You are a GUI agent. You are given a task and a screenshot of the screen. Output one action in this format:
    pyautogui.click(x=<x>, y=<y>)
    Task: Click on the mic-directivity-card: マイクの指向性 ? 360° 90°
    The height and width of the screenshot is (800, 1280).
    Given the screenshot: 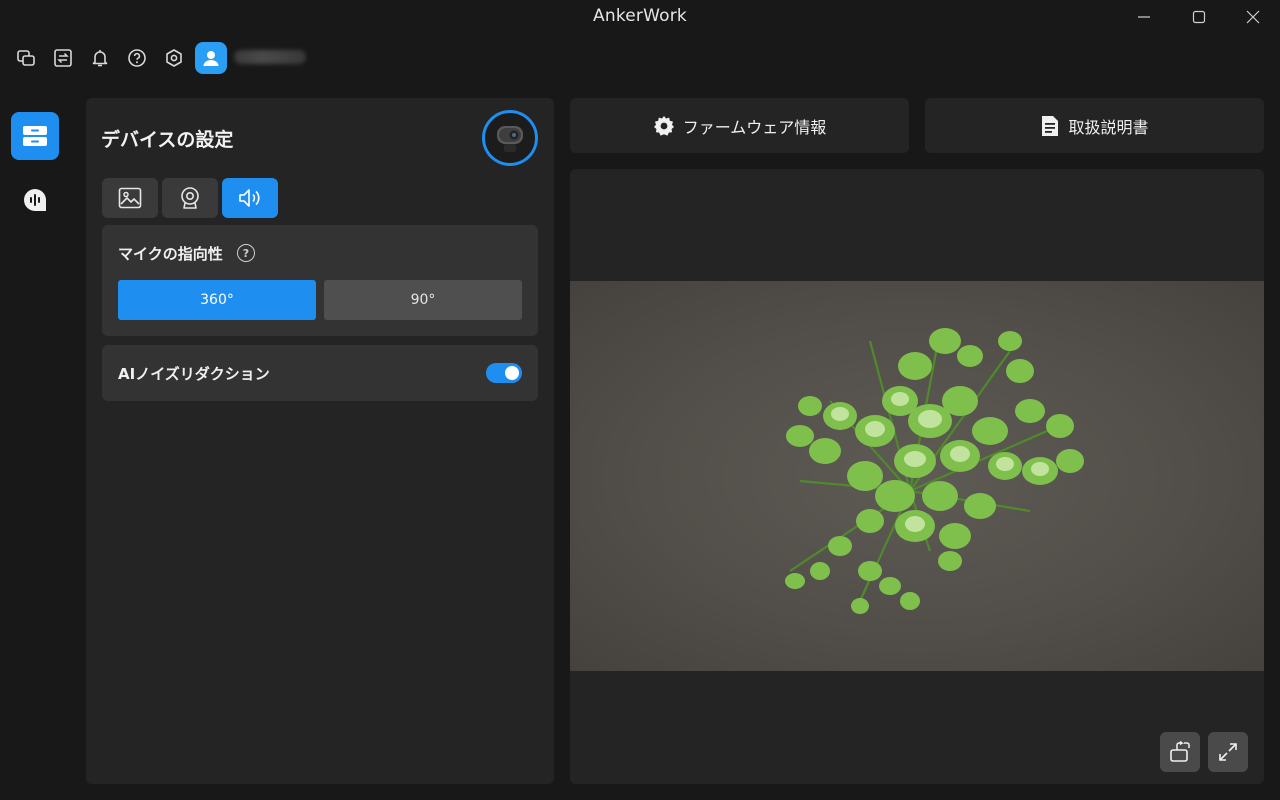 What is the action you would take?
    pyautogui.click(x=320, y=280)
    